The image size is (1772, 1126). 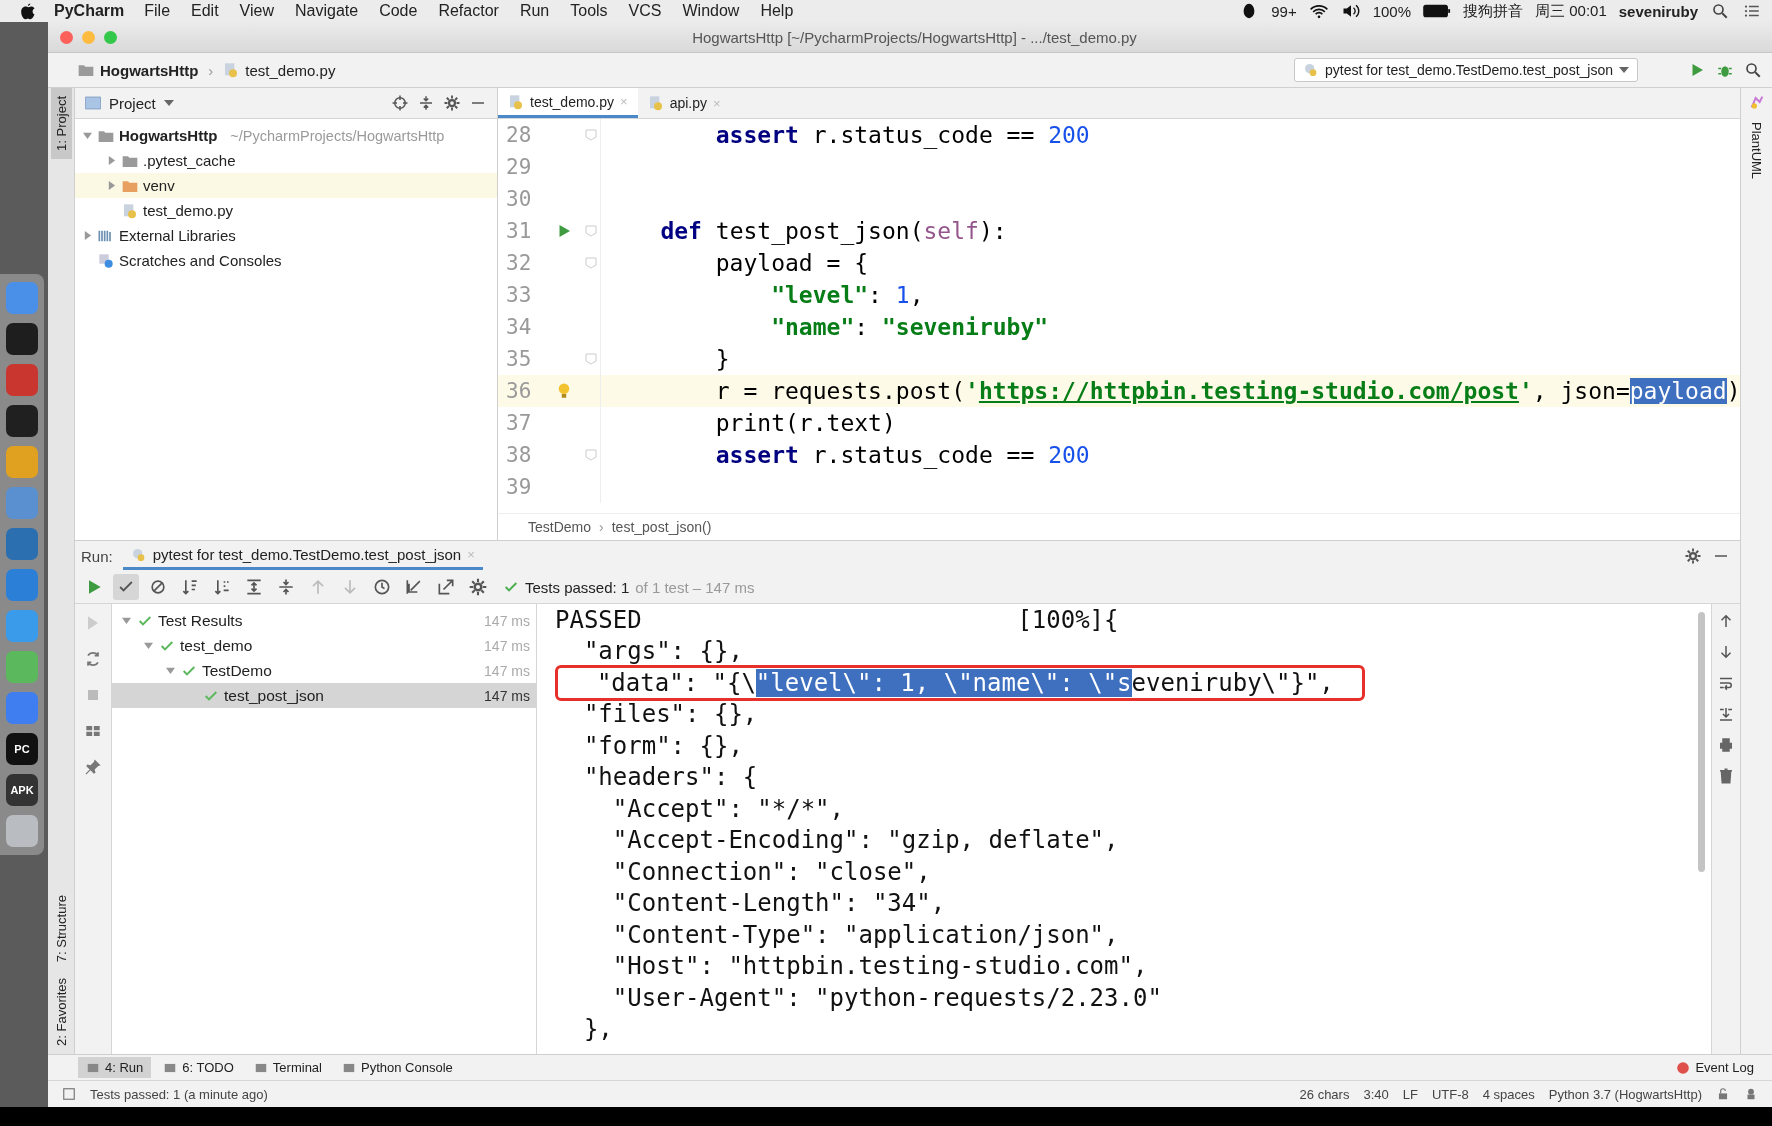 I want to click on battery-percent: 100%, so click(x=1392, y=11).